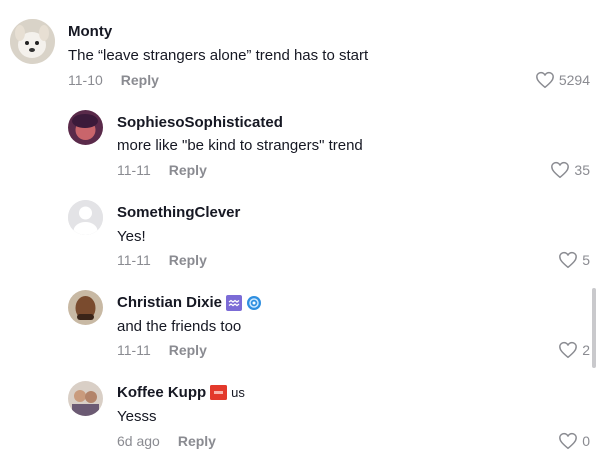  Describe the element at coordinates (138, 441) in the screenshot. I see `comment-date: 6d ago` at that location.